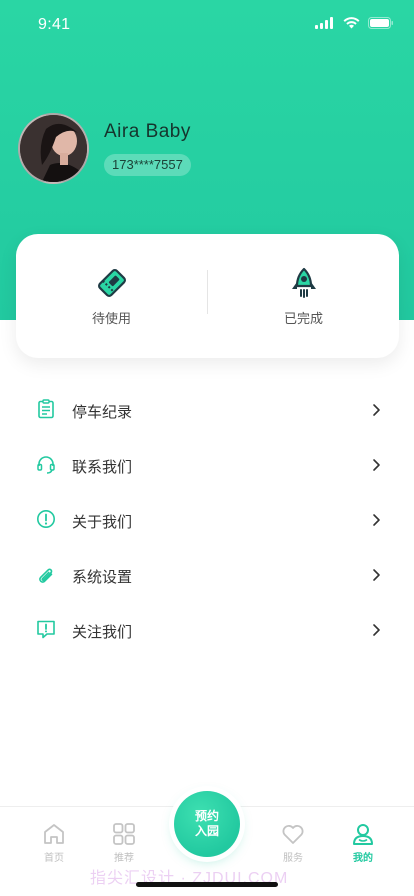  What do you see at coordinates (102, 632) in the screenshot?
I see `menu-label: 关注我们` at bounding box center [102, 632].